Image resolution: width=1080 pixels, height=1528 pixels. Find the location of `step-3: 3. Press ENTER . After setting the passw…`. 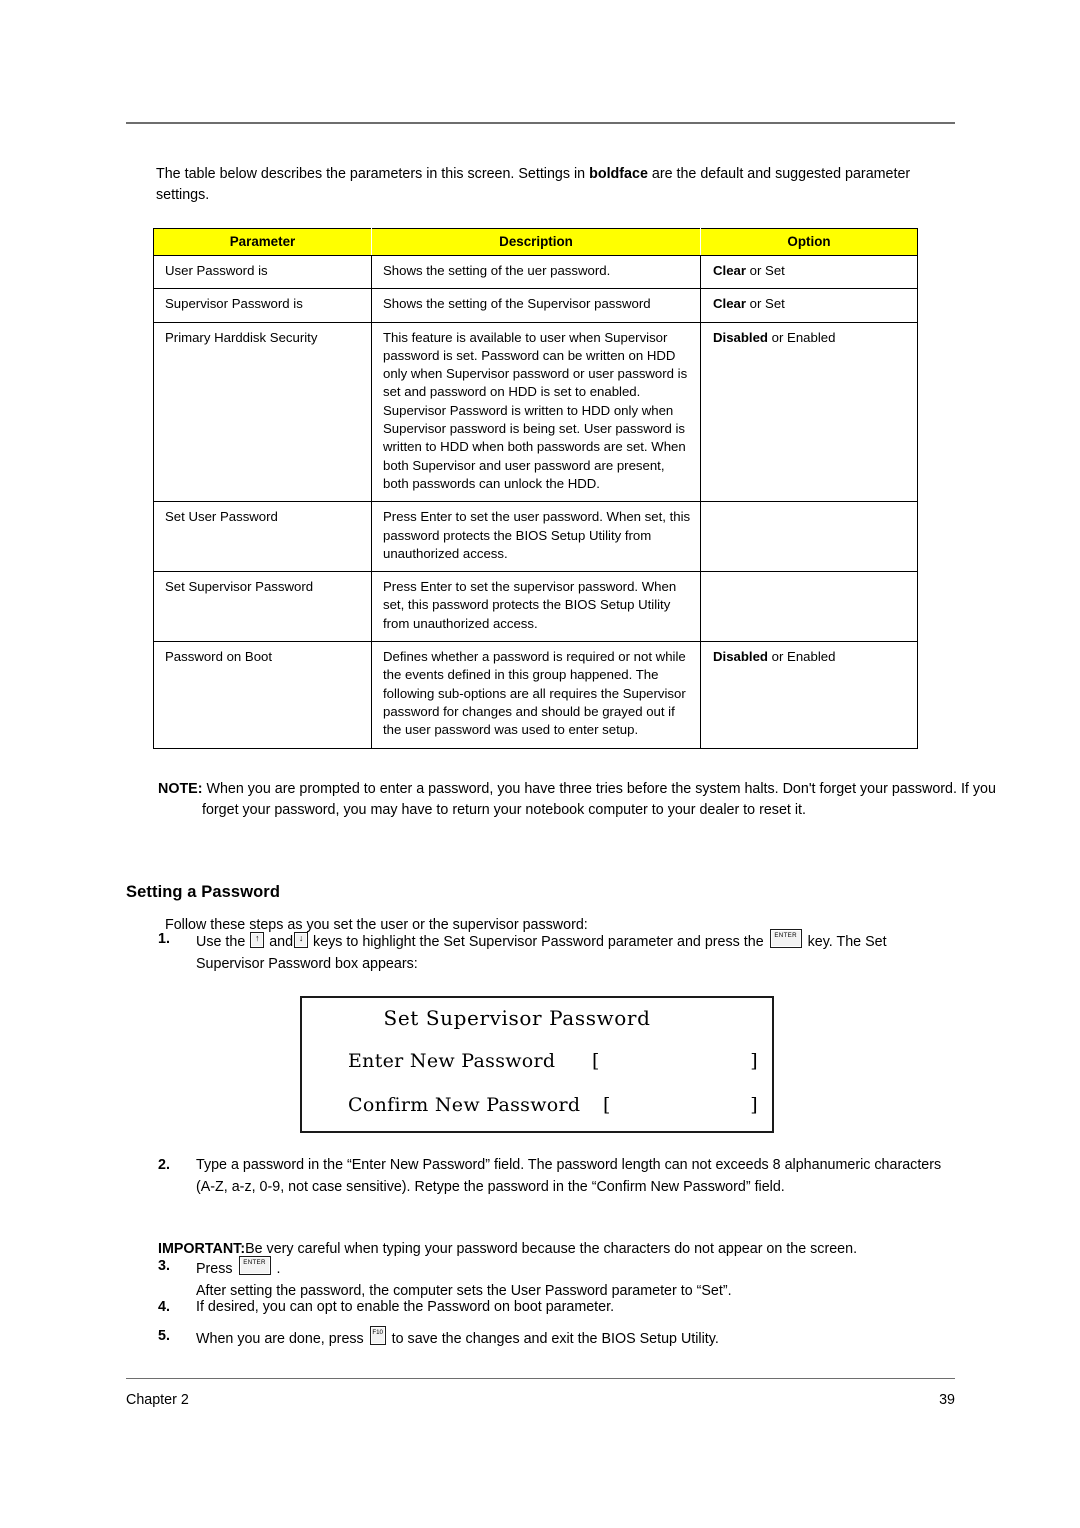

step-3: 3. Press ENTER . After setting the passw… is located at coordinates (558, 1279).